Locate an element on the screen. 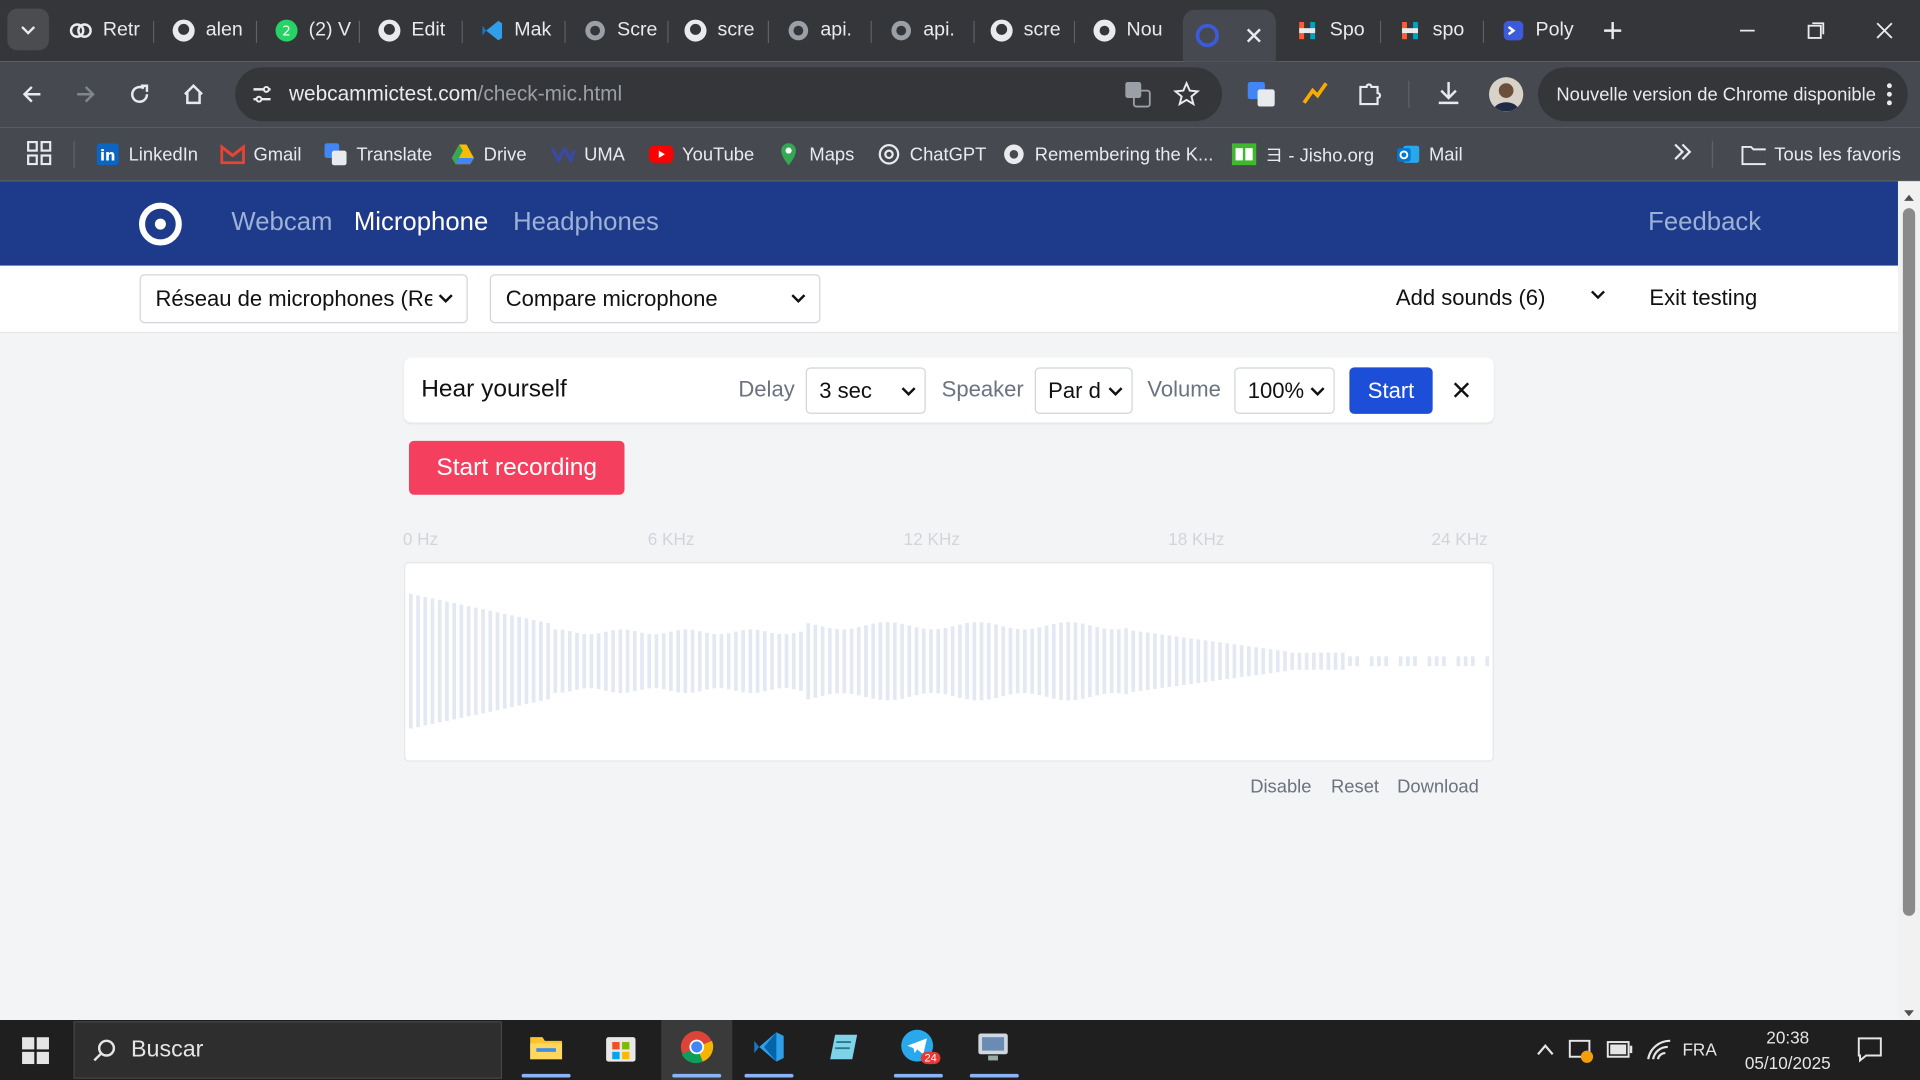  translate-page-icon is located at coordinates (1137, 97).